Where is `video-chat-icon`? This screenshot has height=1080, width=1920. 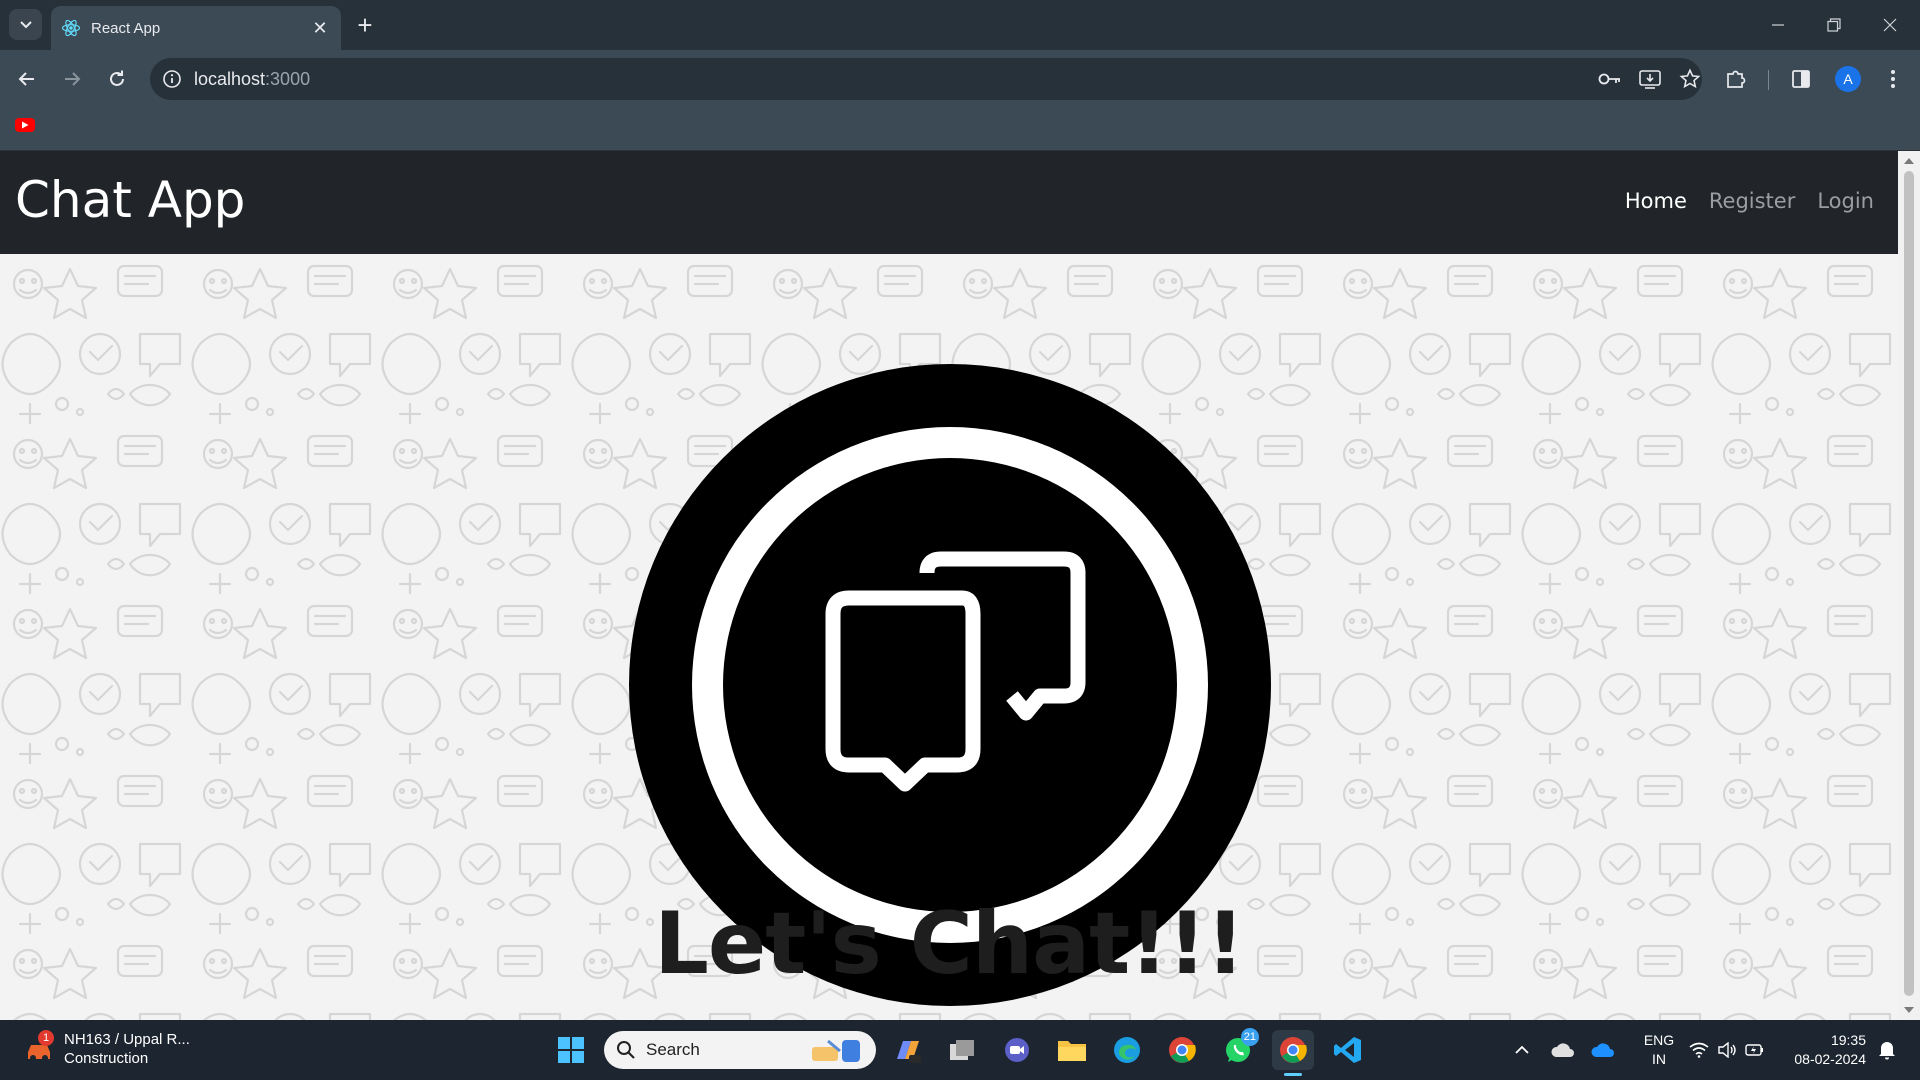 video-chat-icon is located at coordinates (1017, 1050).